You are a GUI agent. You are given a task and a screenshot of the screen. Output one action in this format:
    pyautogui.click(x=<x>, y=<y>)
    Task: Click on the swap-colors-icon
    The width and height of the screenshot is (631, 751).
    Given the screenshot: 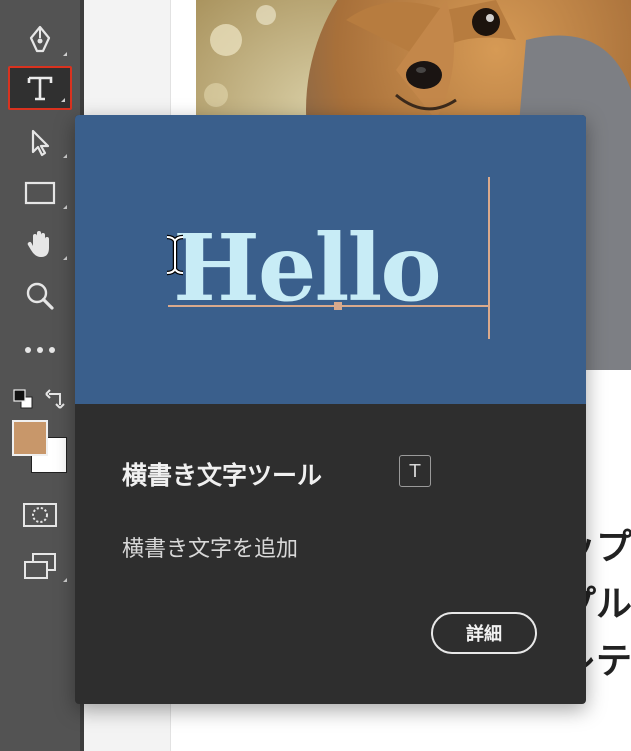 What is the action you would take?
    pyautogui.click(x=56, y=401)
    